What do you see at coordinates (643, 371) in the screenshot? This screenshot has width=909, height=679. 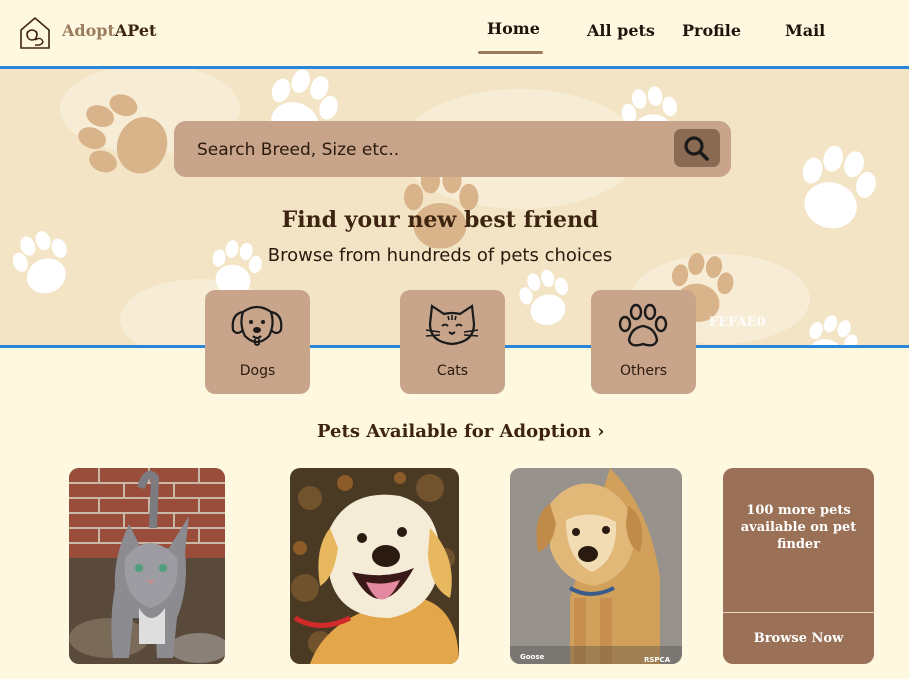 I see `category-label-others: Others` at bounding box center [643, 371].